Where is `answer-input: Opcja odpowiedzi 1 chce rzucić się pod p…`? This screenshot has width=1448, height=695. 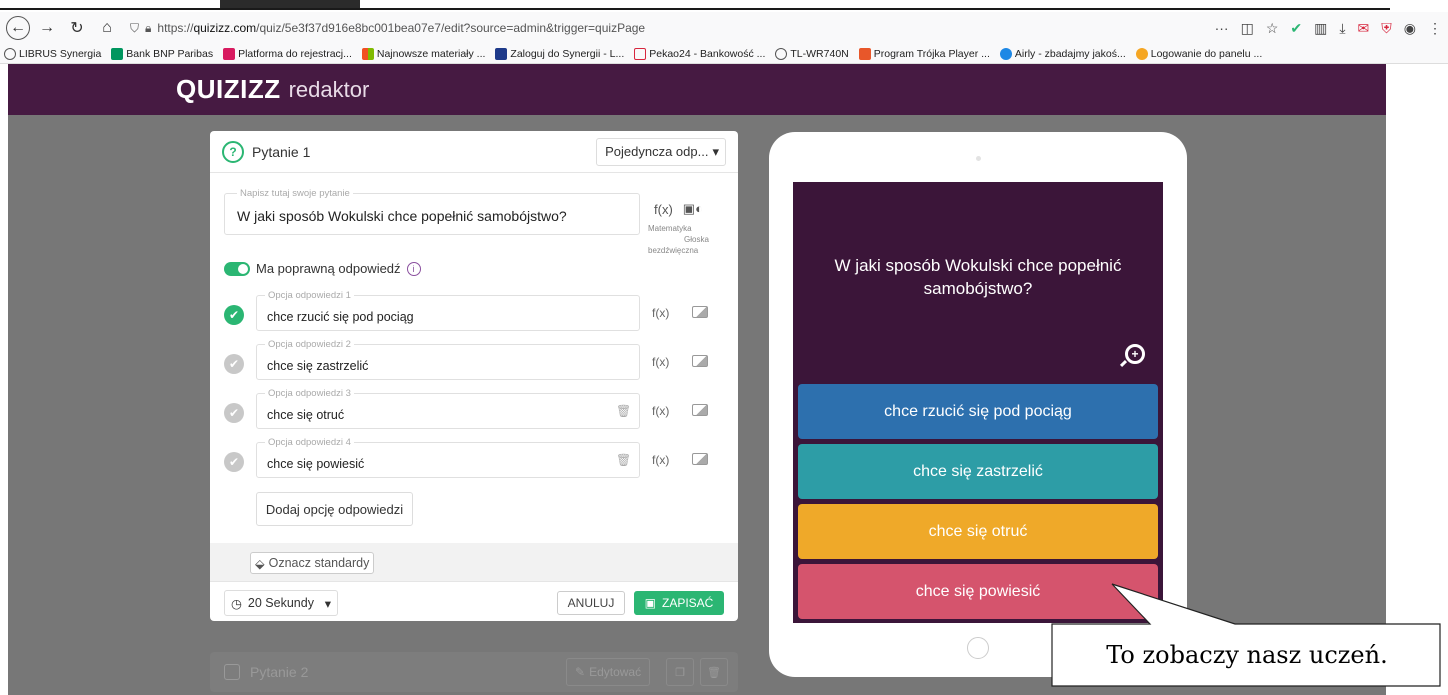 answer-input: Opcja odpowiedzi 1 chce rzucić się pod p… is located at coordinates (448, 310).